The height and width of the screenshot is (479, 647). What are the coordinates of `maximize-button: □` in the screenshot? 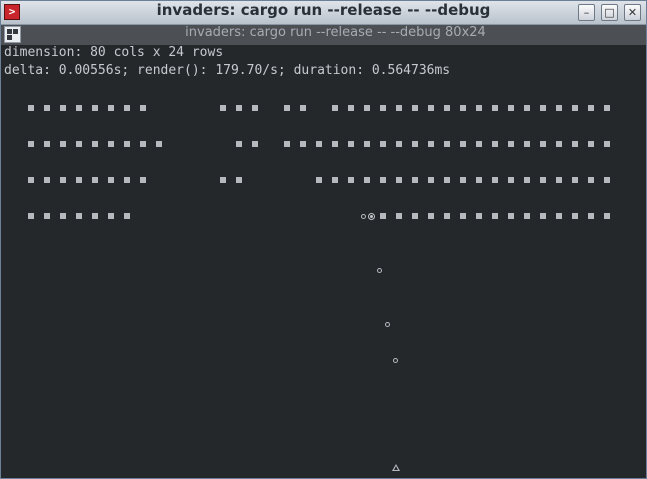 It's located at (609, 12).